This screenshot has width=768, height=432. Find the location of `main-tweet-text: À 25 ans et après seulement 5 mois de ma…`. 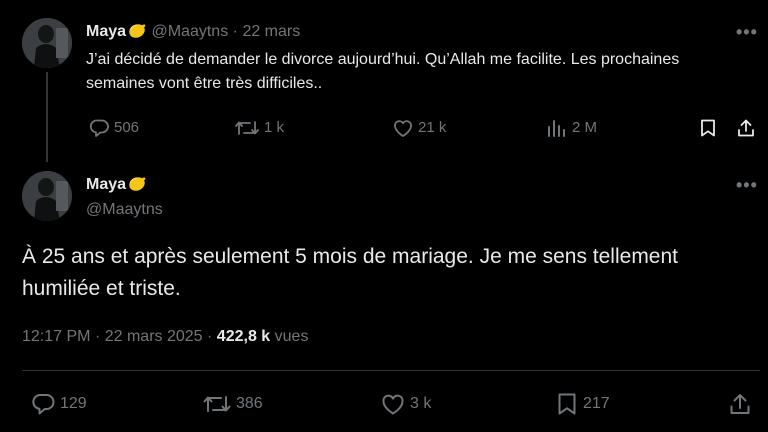

main-tweet-text: À 25 ans et après seulement 5 mois de ma… is located at coordinates (350, 272).